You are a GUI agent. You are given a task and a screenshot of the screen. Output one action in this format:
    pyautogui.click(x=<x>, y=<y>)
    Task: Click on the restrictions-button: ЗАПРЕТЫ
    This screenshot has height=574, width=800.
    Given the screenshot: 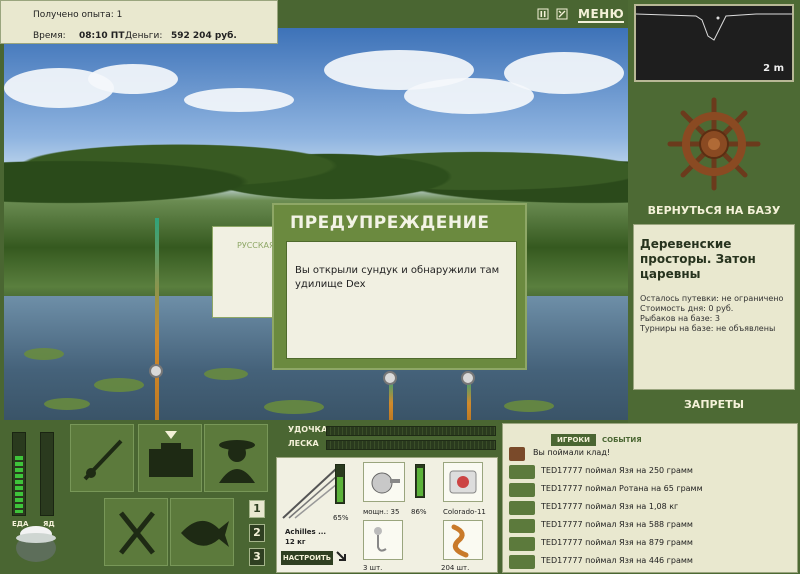 What is the action you would take?
    pyautogui.click(x=714, y=404)
    